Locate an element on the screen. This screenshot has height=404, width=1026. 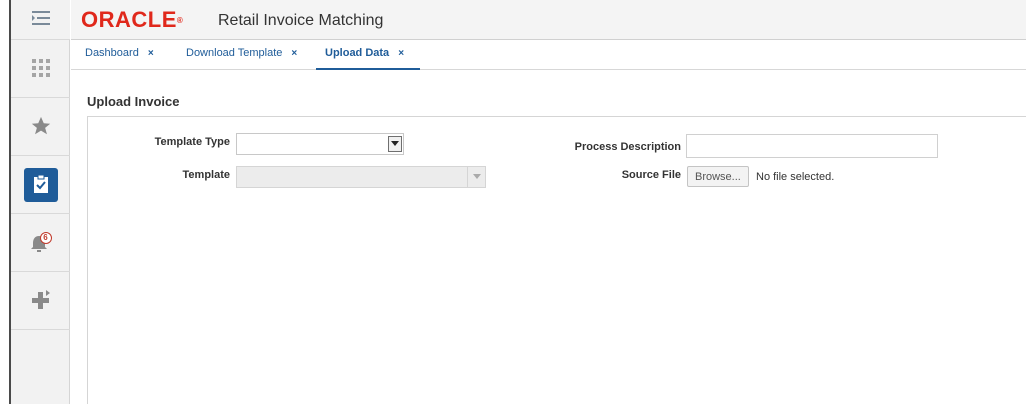
sidebar-item-create is located at coordinates (40, 301).